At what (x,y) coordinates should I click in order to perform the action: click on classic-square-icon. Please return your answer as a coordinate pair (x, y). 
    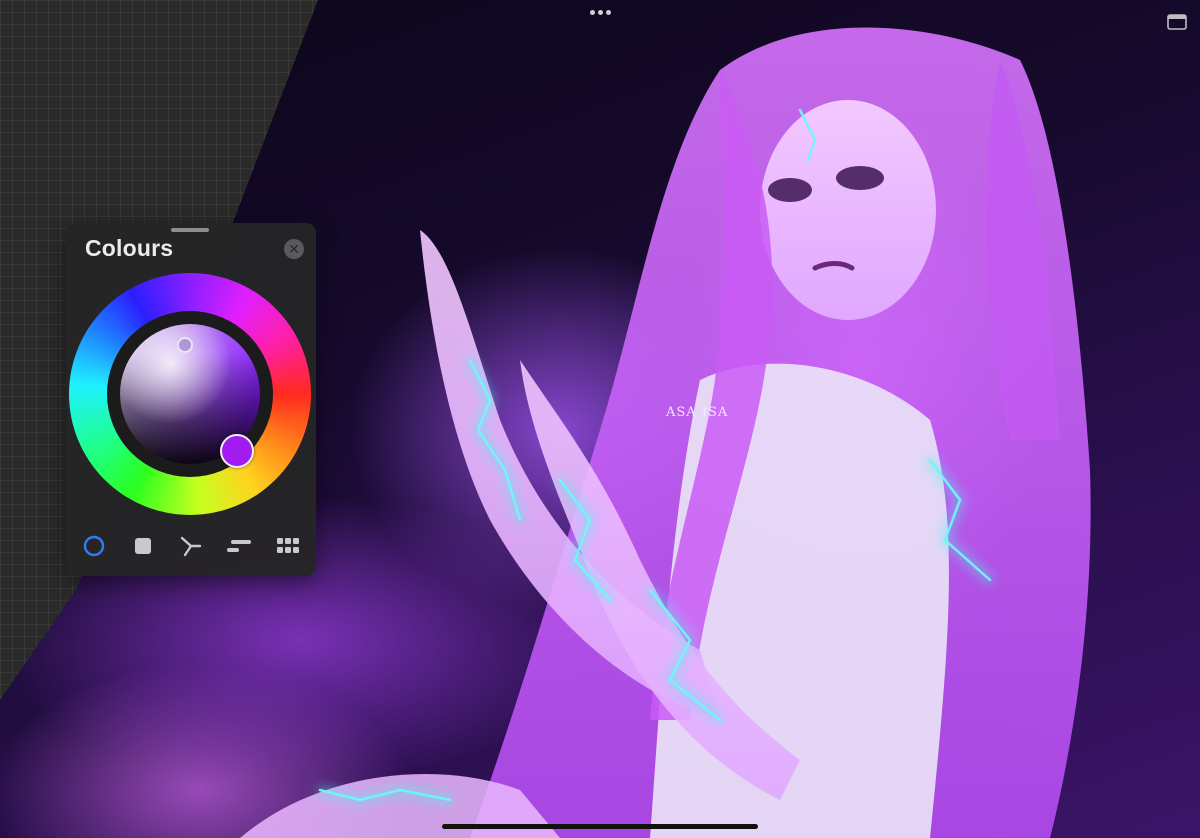
    Looking at the image, I should click on (142, 546).